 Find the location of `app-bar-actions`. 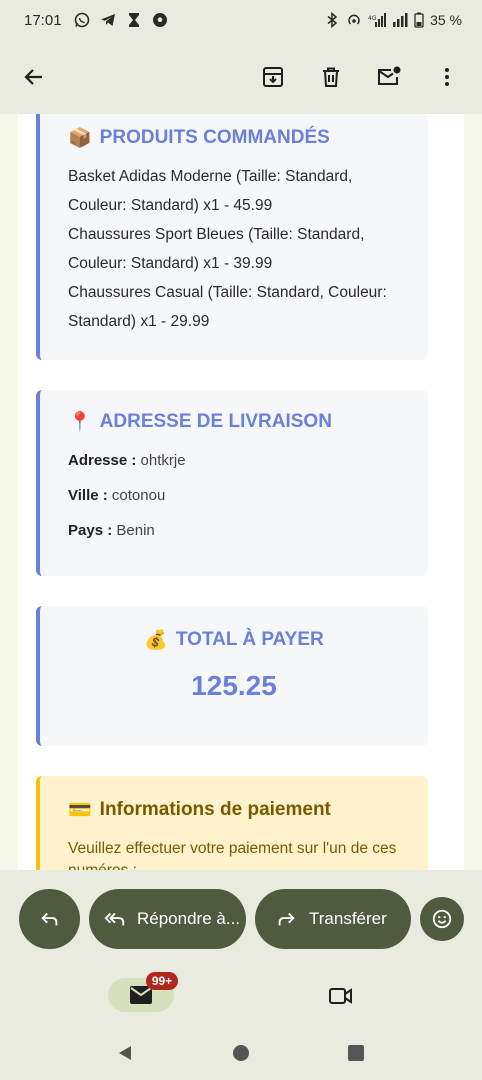

app-bar-actions is located at coordinates (362, 77).